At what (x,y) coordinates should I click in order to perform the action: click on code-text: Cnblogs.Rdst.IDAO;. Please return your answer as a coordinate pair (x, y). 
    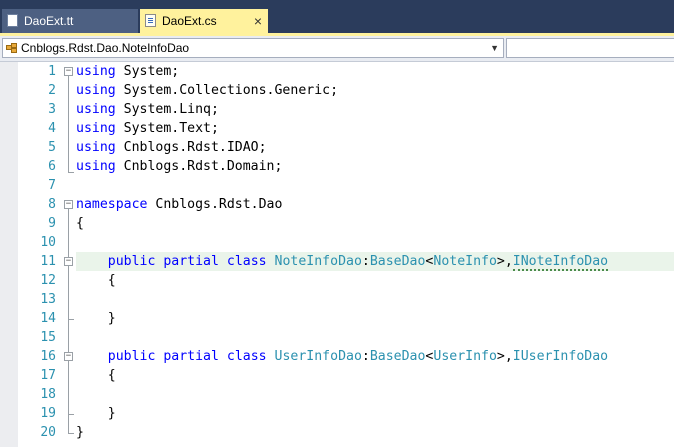
    Looking at the image, I should click on (191, 147).